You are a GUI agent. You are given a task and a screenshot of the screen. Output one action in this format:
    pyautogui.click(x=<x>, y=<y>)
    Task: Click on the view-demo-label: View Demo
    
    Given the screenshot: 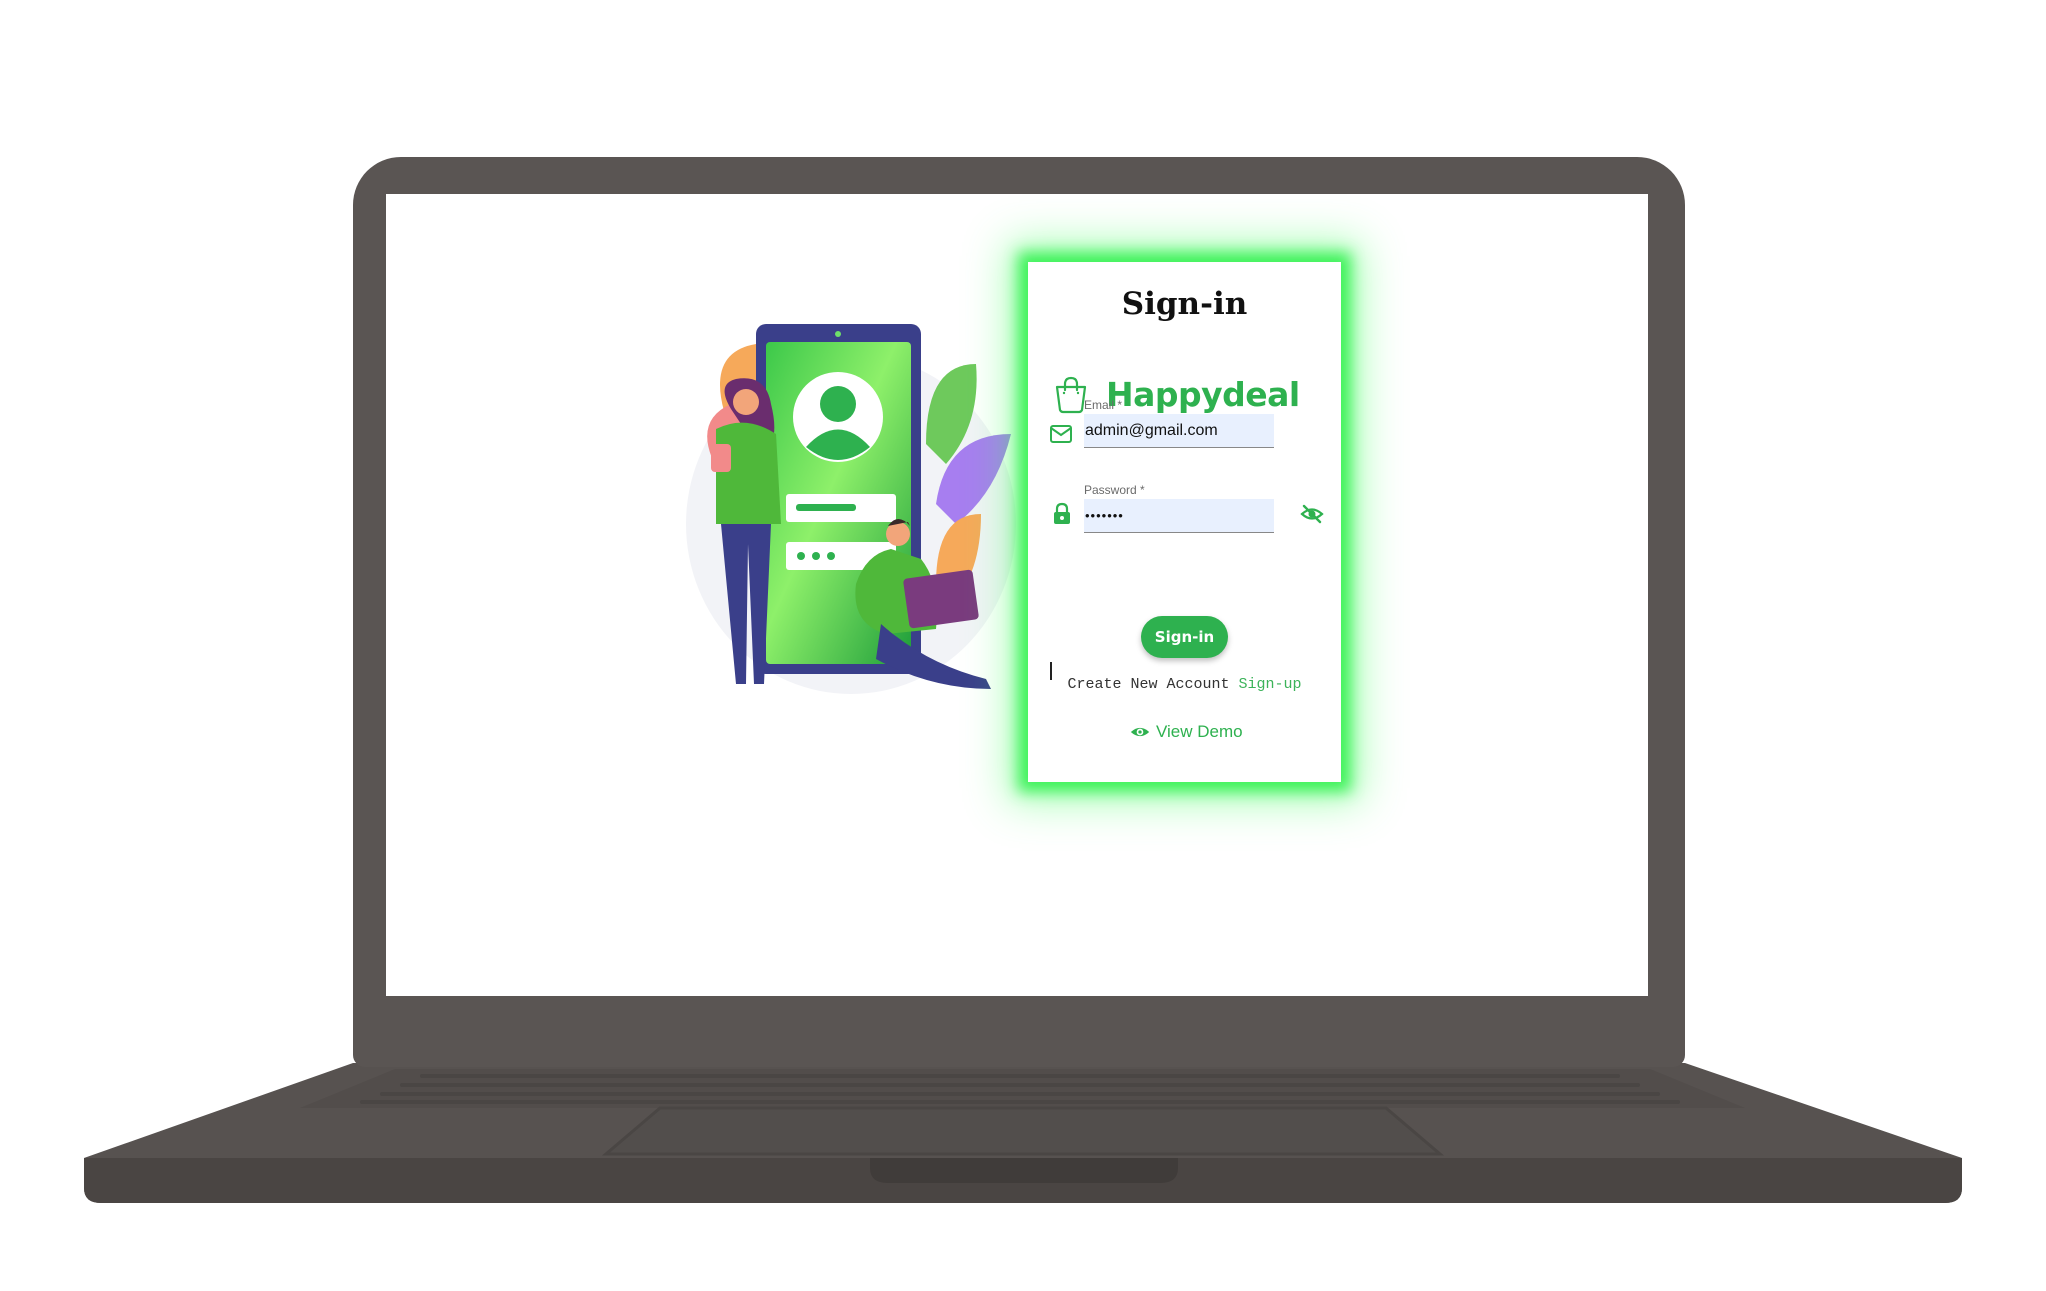 What is the action you would take?
    pyautogui.click(x=1199, y=731)
    